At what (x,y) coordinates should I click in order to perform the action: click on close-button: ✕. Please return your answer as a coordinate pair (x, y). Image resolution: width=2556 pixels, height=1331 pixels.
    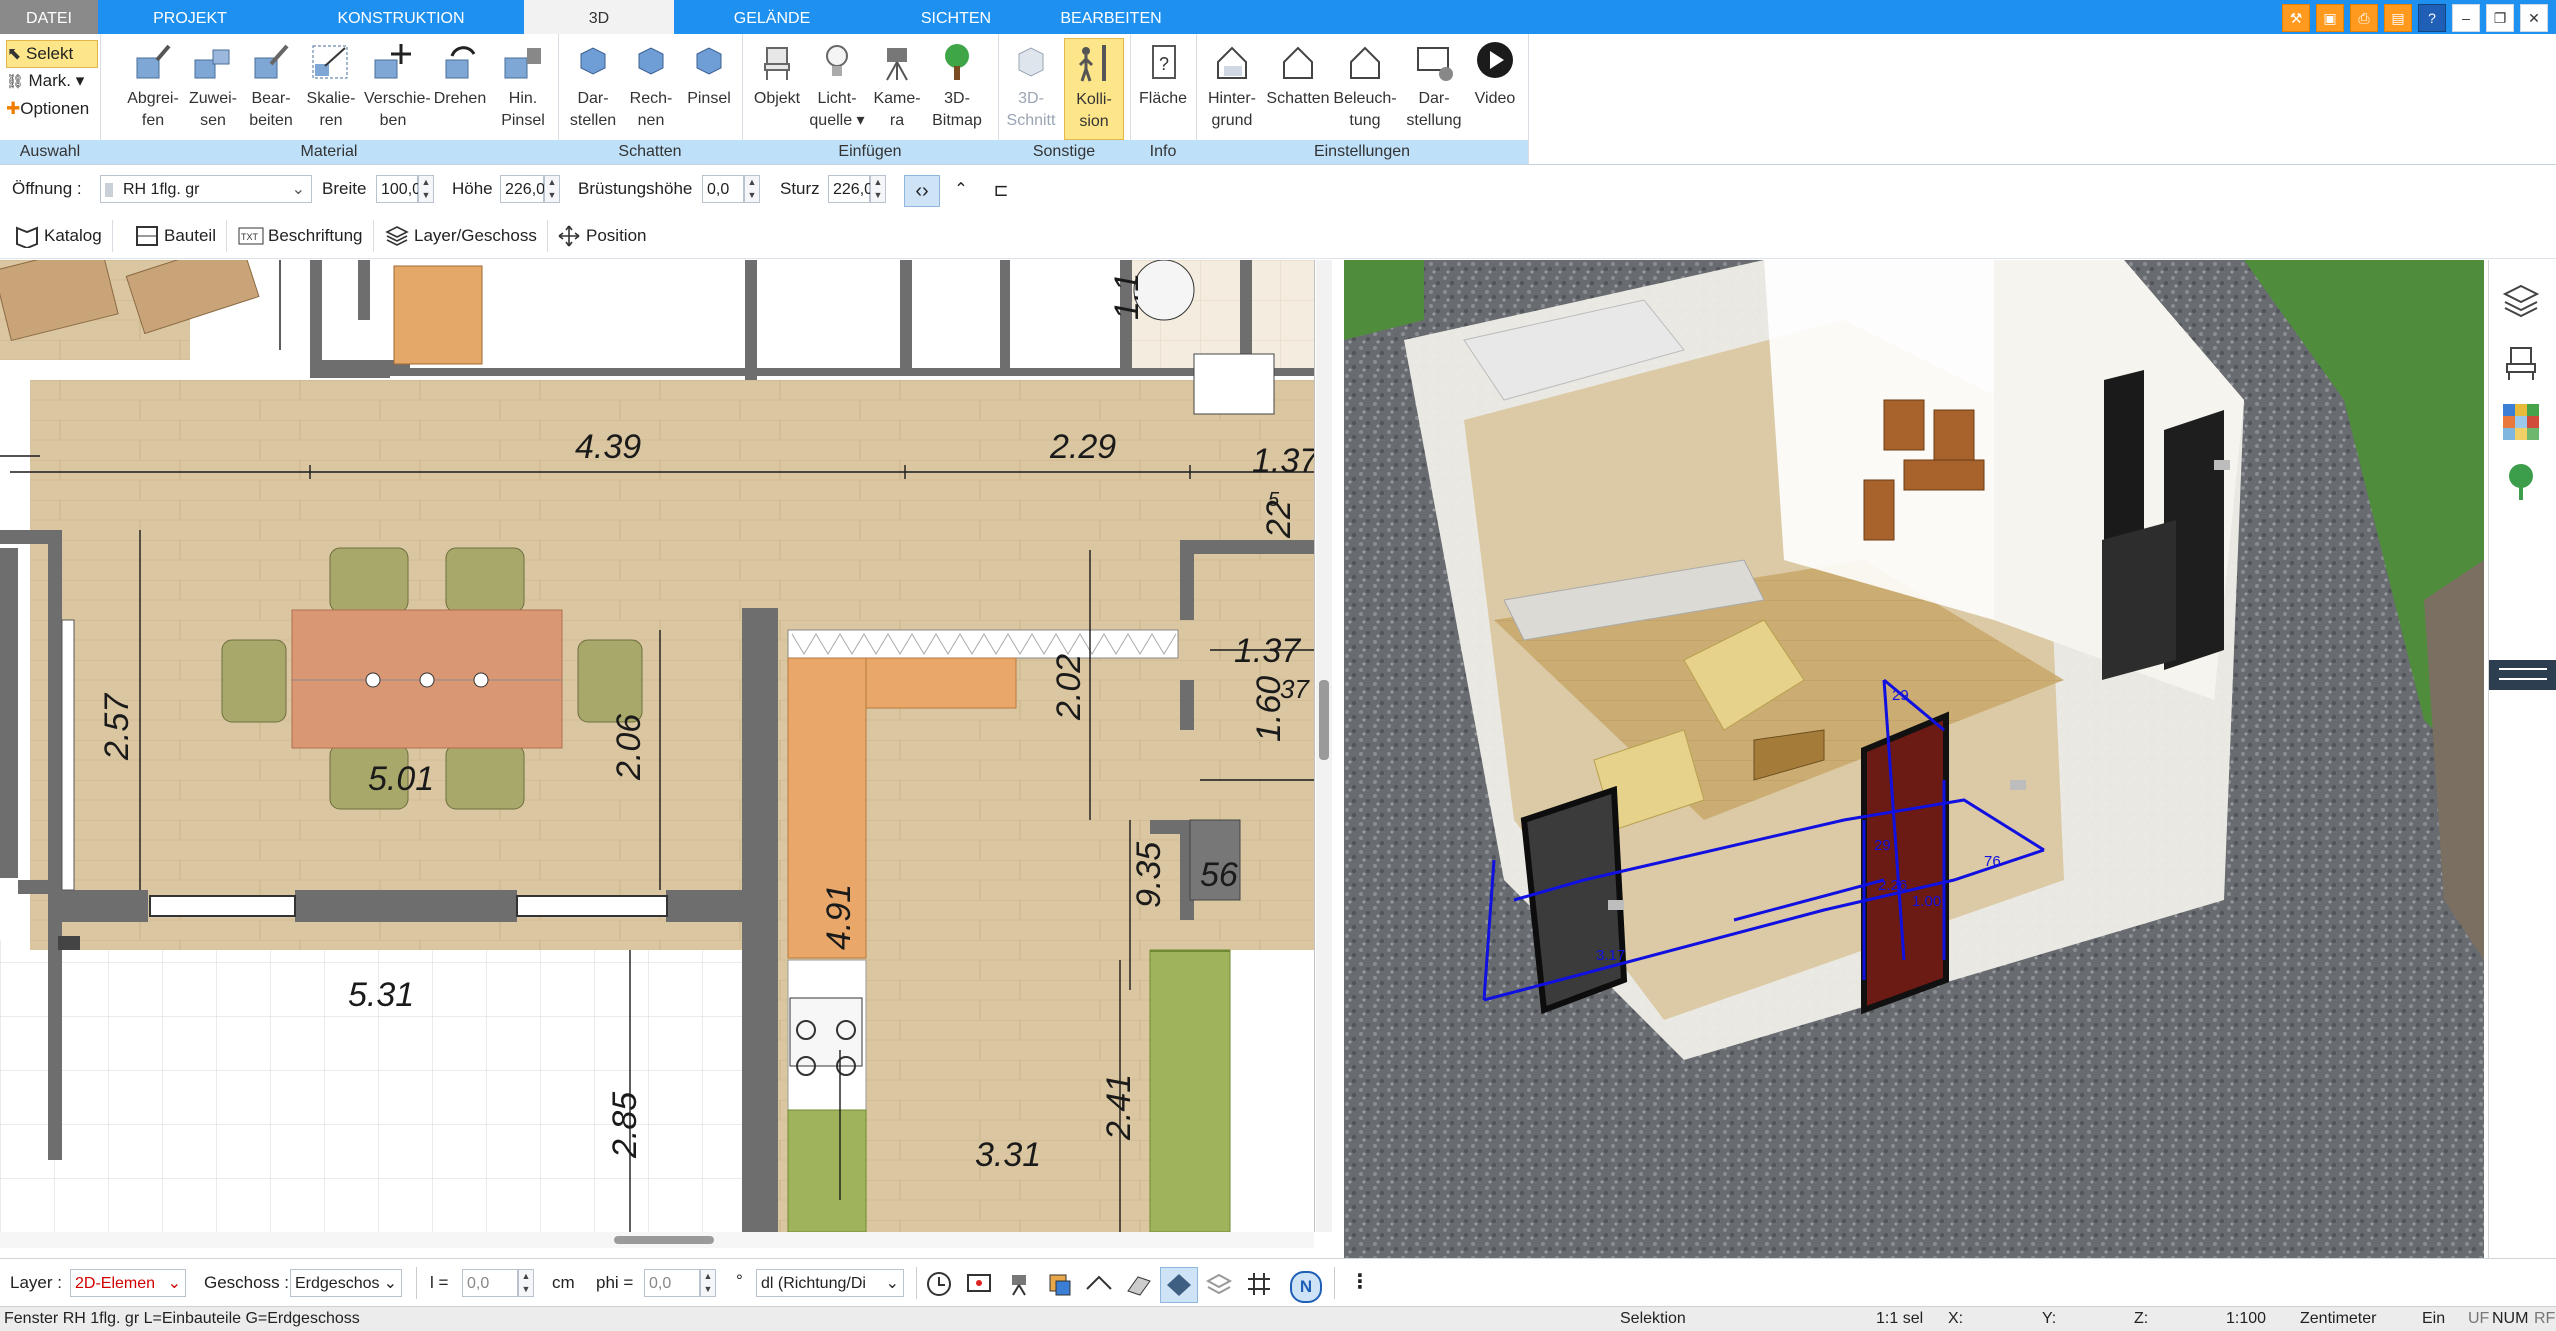
    Looking at the image, I should click on (2534, 18).